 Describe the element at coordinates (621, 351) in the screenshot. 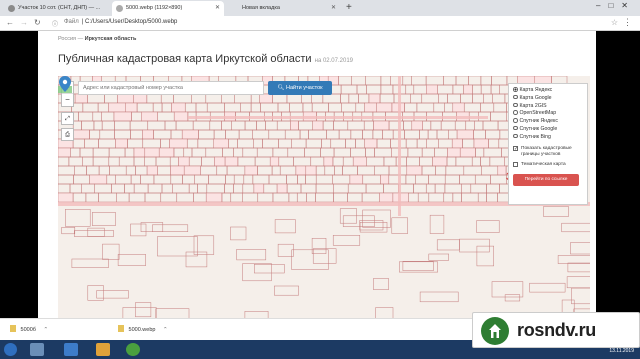

I see `clock: 13.11.2019` at that location.